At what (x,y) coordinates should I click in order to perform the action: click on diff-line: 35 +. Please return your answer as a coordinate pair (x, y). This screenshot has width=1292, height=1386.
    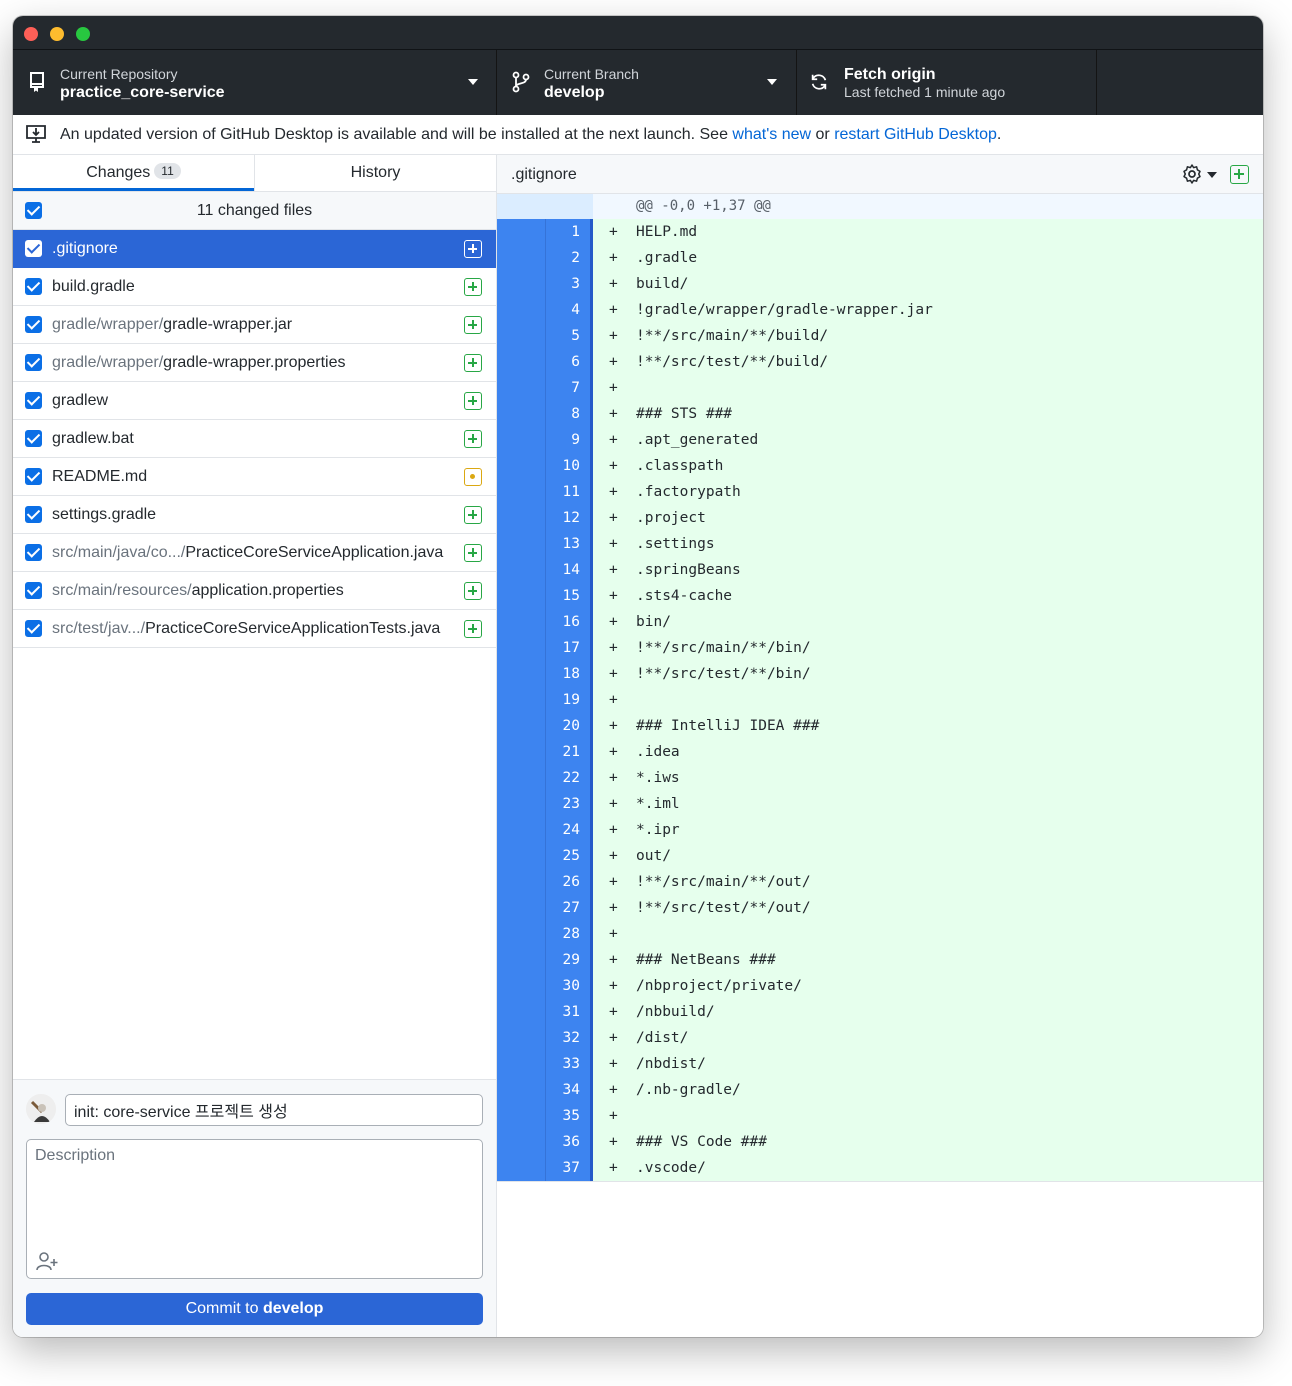
    Looking at the image, I should click on (880, 1116).